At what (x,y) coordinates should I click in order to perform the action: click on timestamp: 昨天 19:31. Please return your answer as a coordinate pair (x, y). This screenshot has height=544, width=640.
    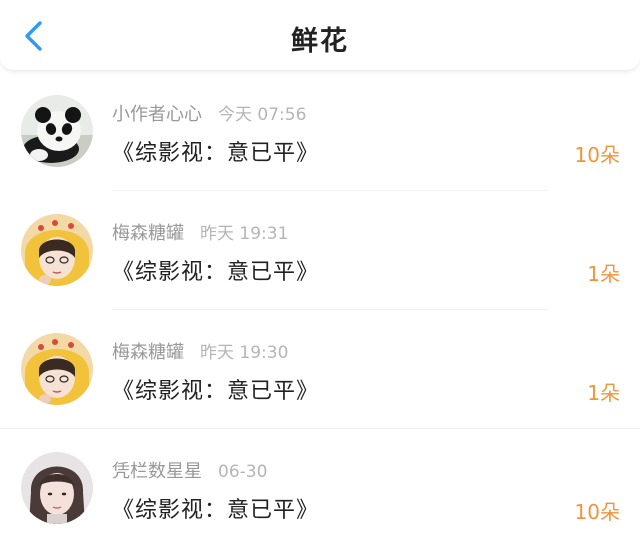
    Looking at the image, I should click on (244, 234).